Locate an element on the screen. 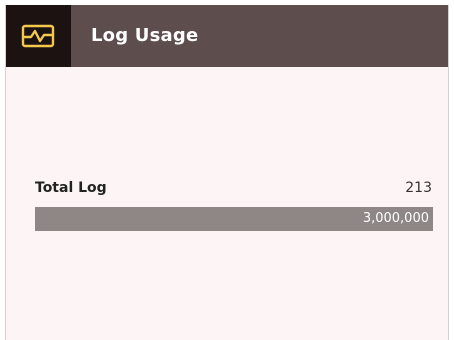 This screenshot has height=340, width=454. total-log-value: 213 is located at coordinates (418, 188).